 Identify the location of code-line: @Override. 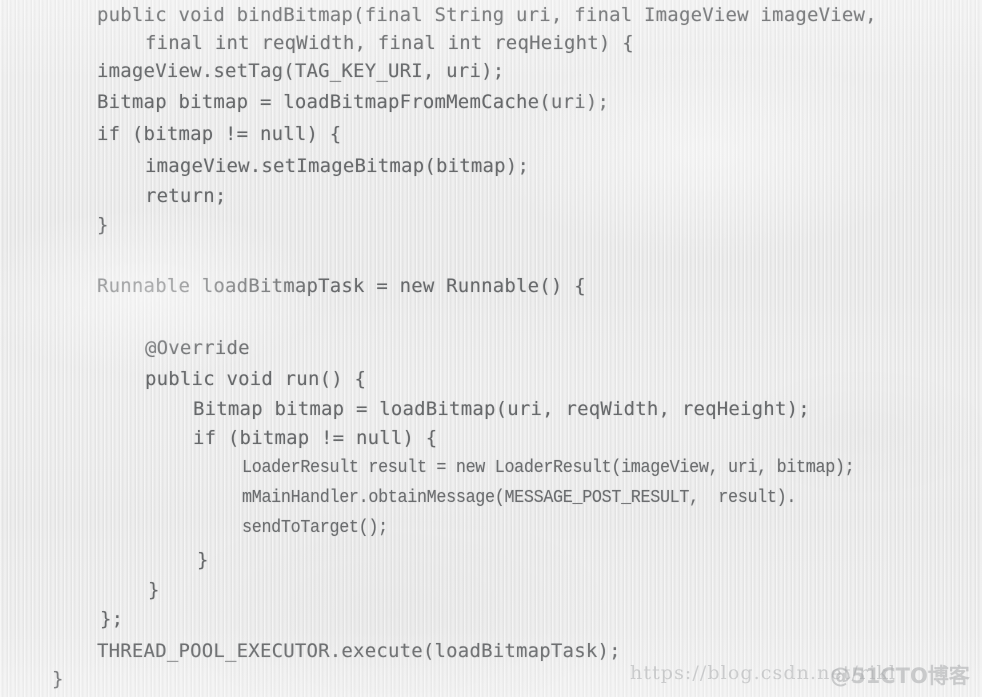
(197, 348).